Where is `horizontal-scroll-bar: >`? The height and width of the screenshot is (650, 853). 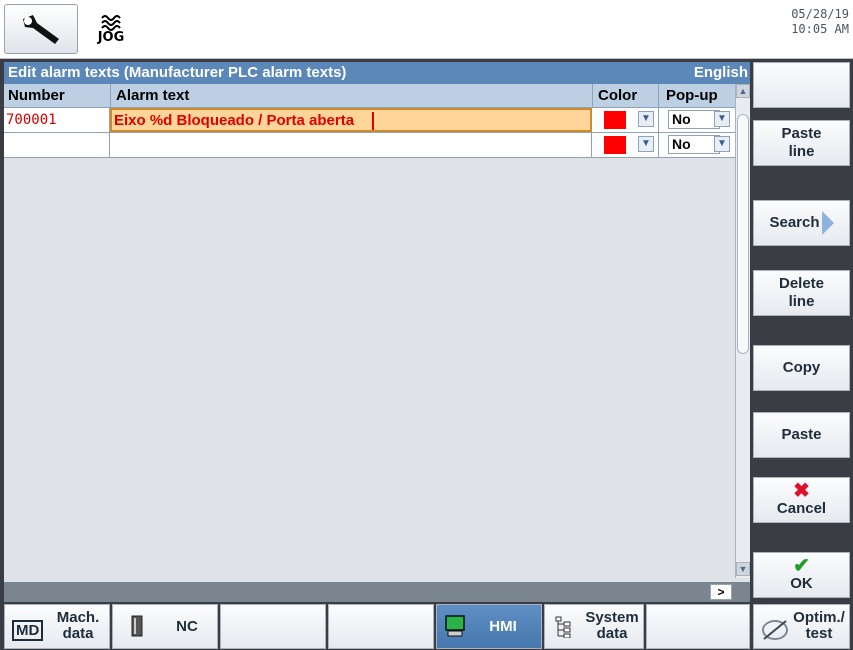 horizontal-scroll-bar: > is located at coordinates (377, 592).